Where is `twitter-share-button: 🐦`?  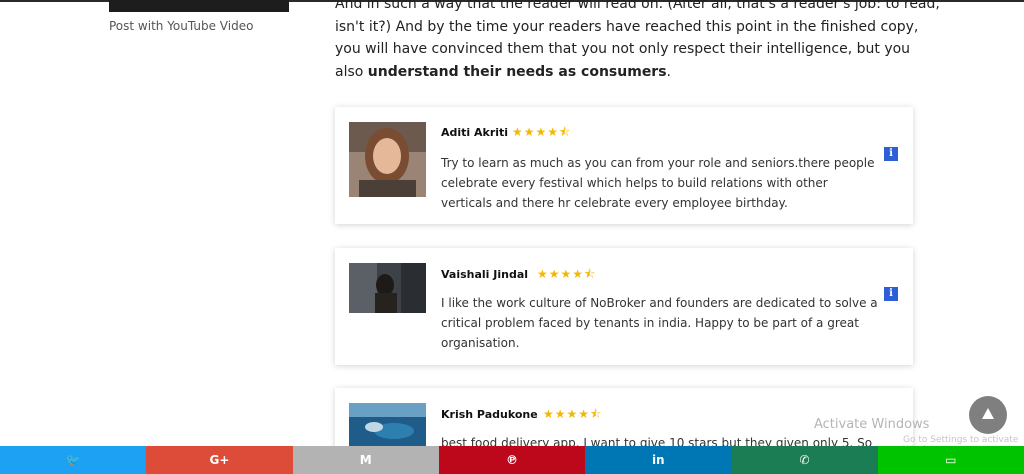 twitter-share-button: 🐦 is located at coordinates (73, 460).